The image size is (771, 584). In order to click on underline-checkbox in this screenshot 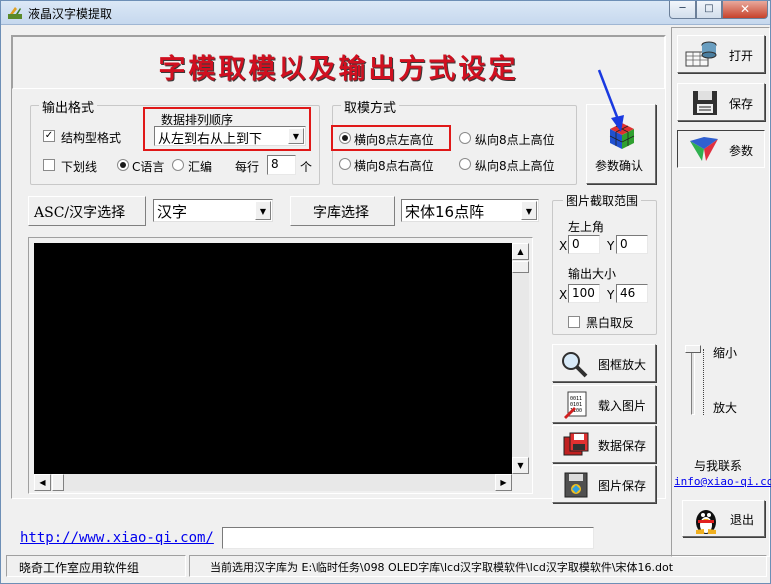, I will do `click(49, 165)`.